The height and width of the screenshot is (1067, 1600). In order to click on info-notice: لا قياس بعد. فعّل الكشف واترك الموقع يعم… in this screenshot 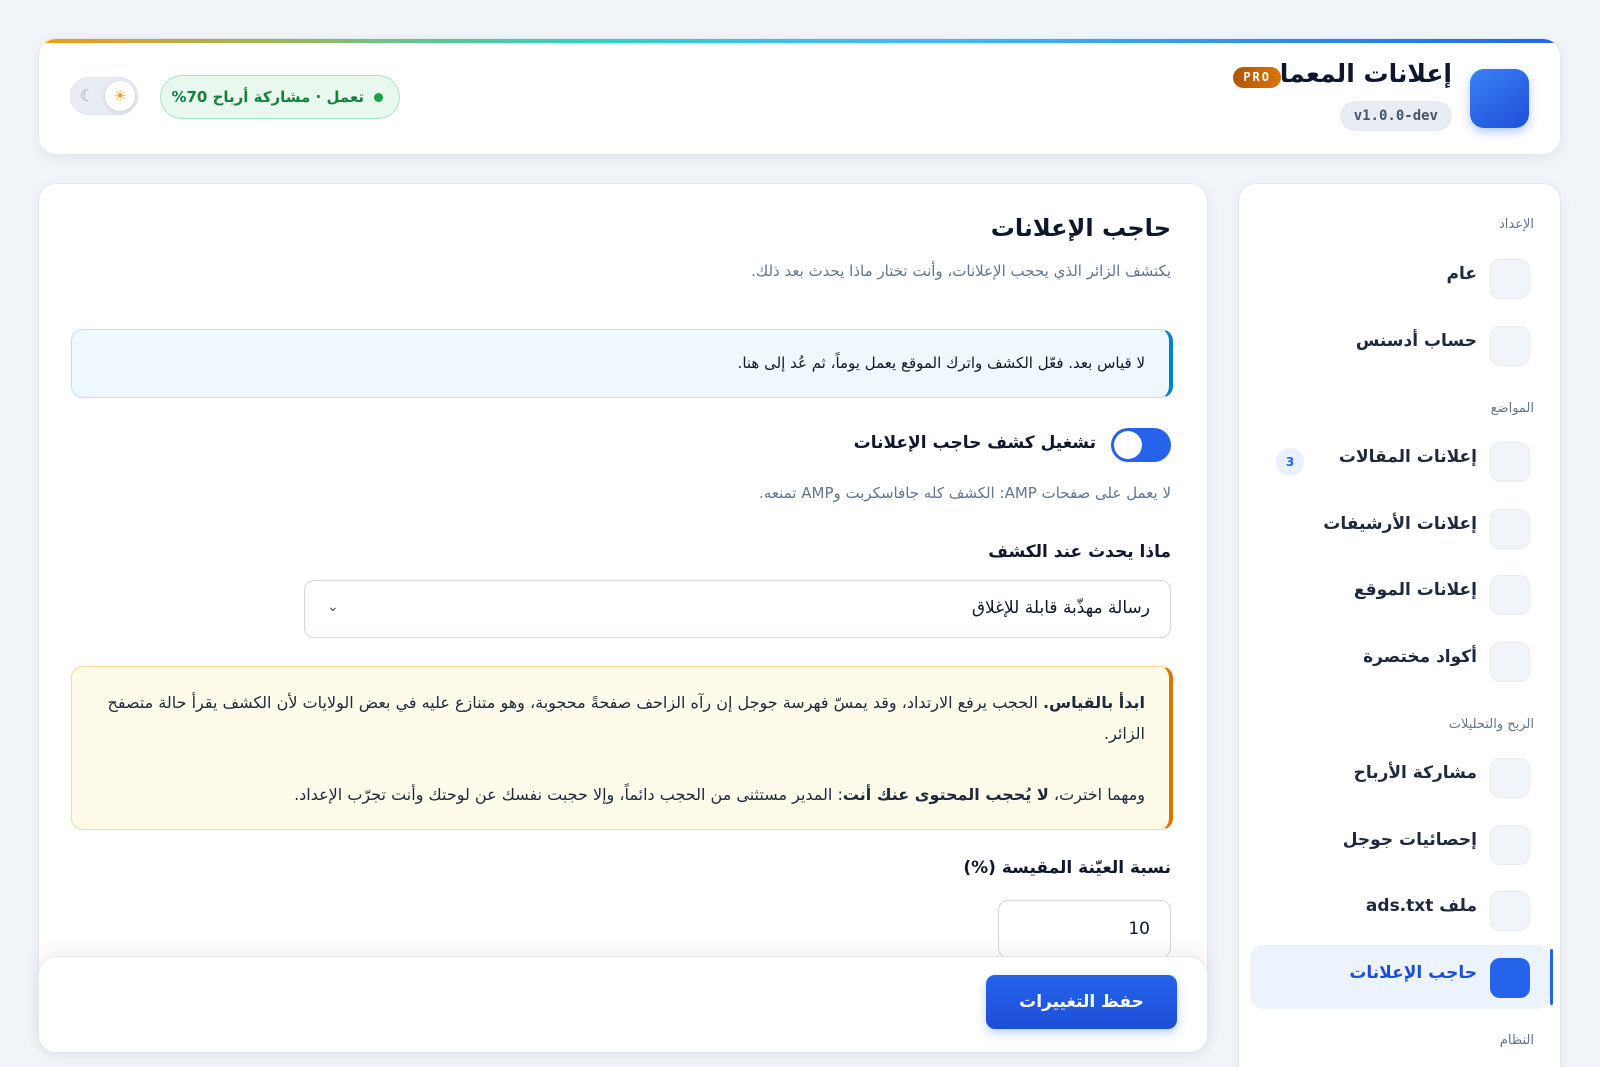, I will do `click(622, 363)`.